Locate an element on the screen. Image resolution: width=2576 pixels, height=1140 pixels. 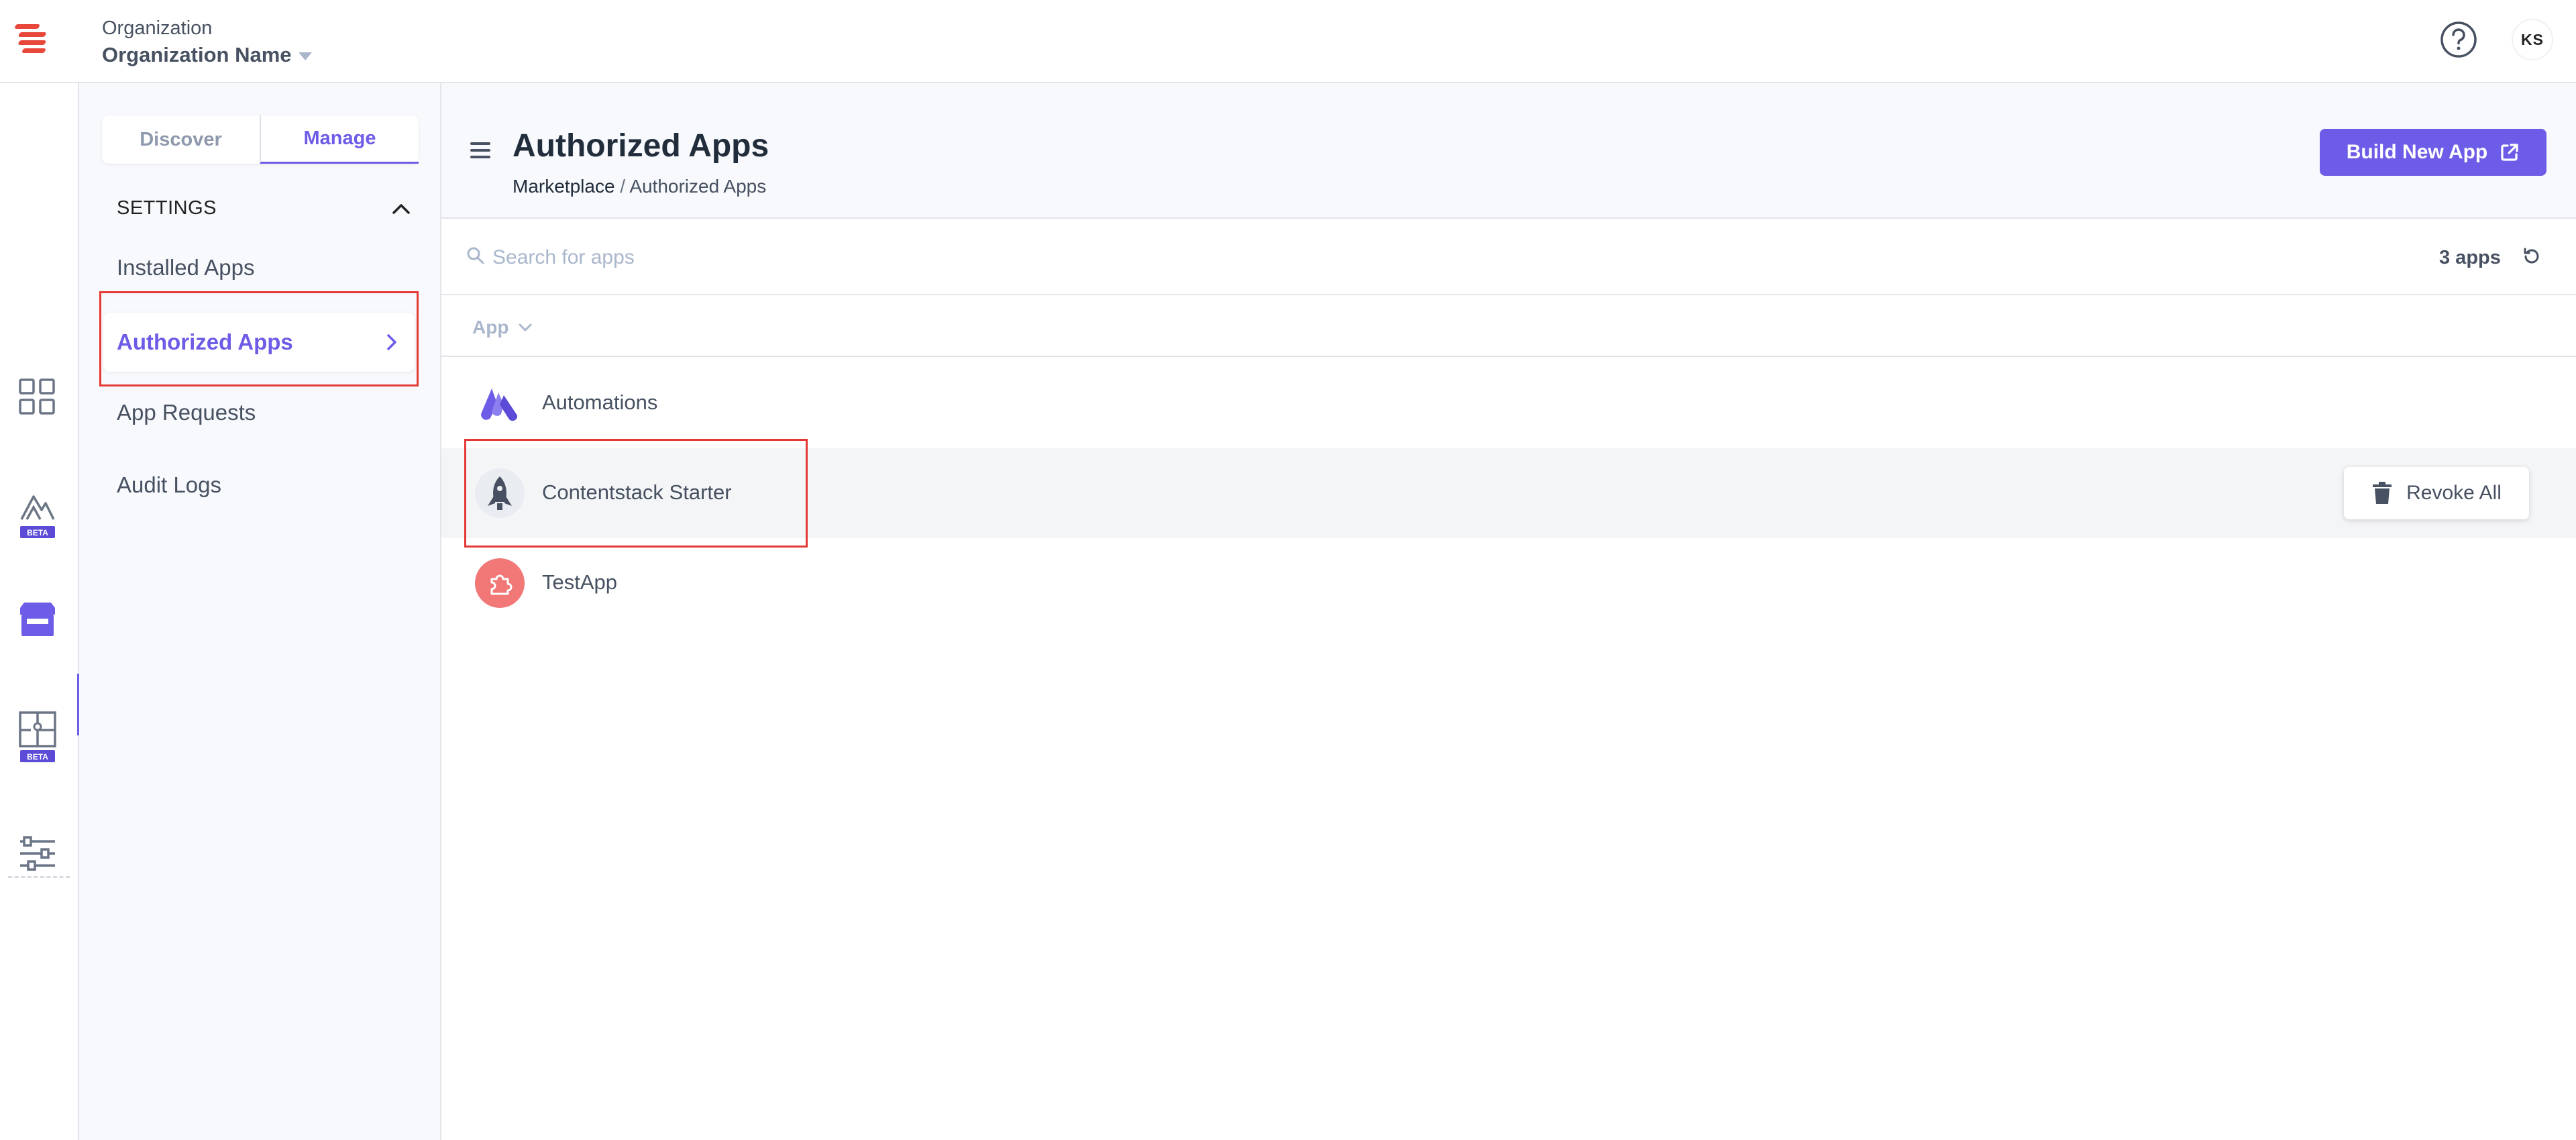
org-switcher: Organization Name is located at coordinates (207, 55).